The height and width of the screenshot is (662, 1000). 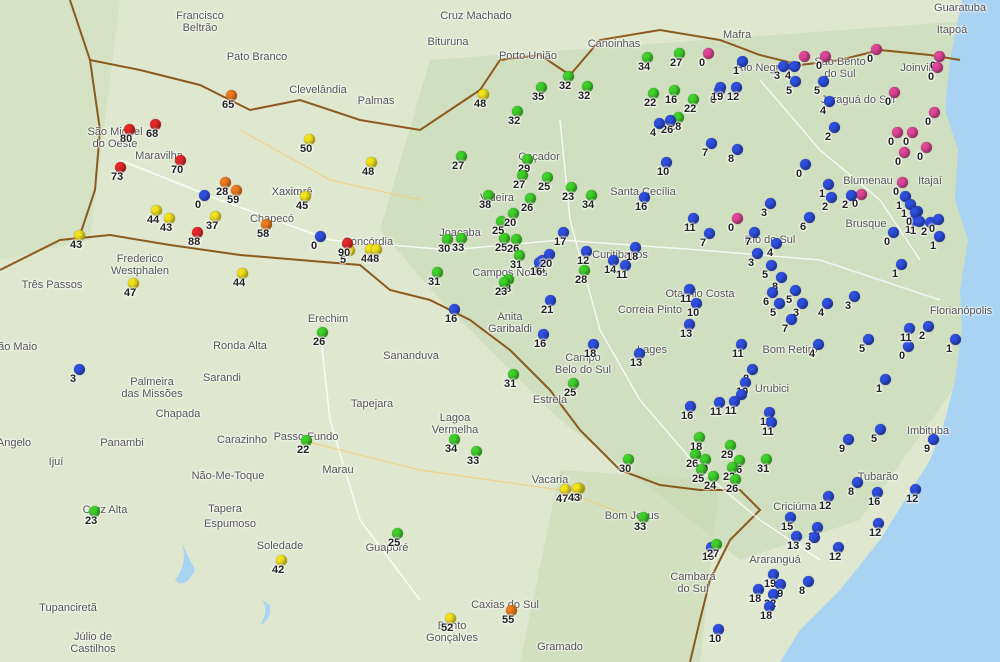 I want to click on marker-red: 88, so click(x=196, y=237).